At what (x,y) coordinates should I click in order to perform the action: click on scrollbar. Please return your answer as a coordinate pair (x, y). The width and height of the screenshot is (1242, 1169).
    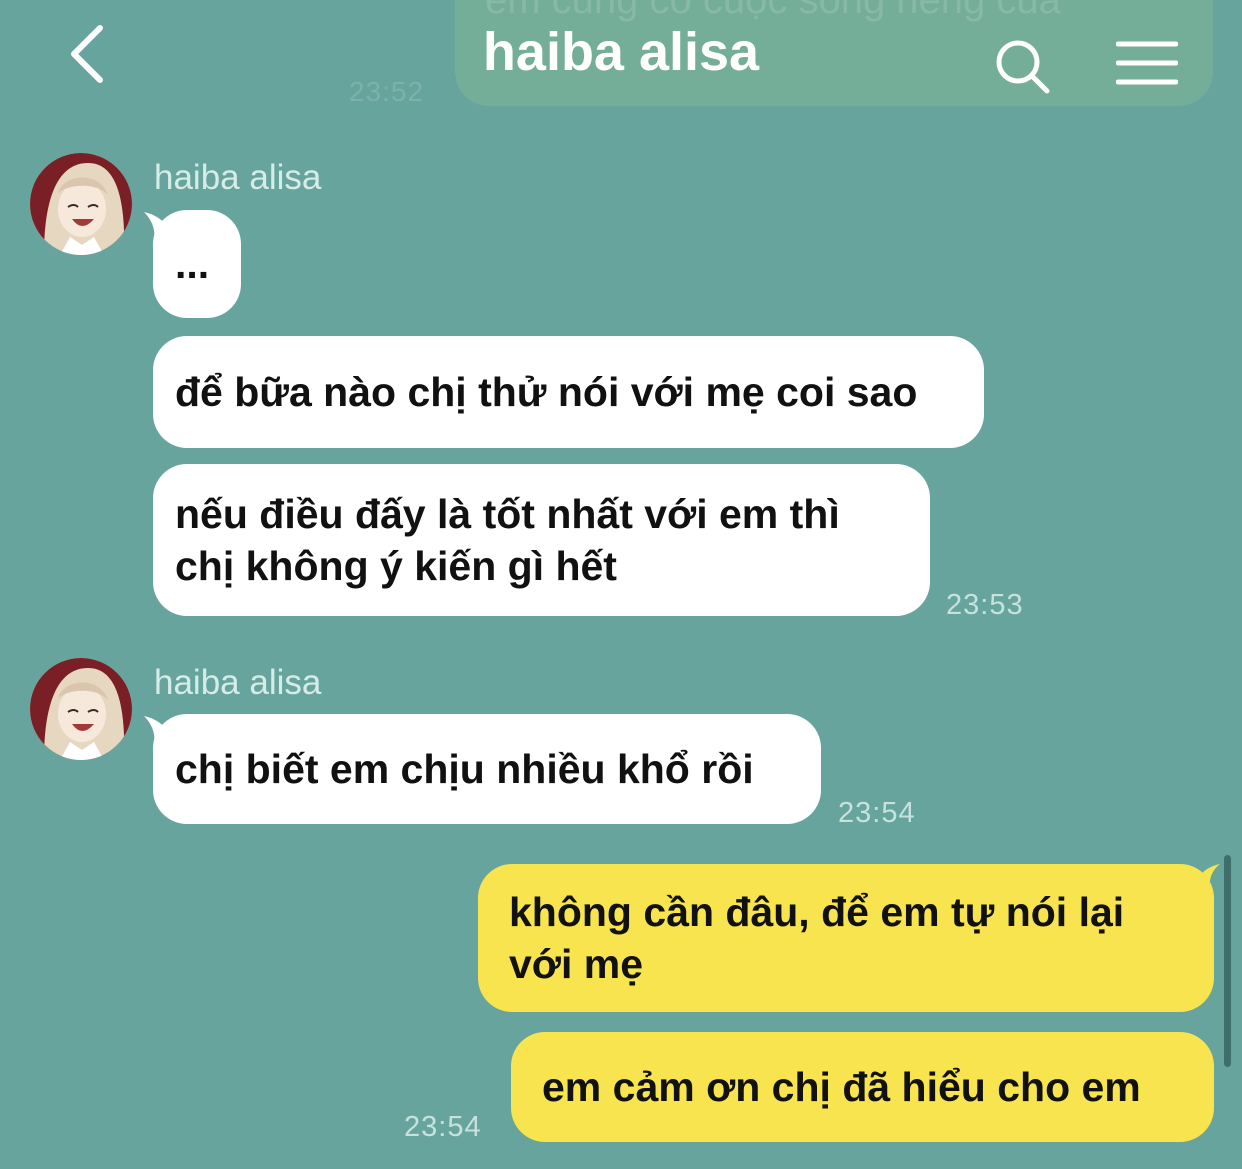
    Looking at the image, I should click on (1227, 961).